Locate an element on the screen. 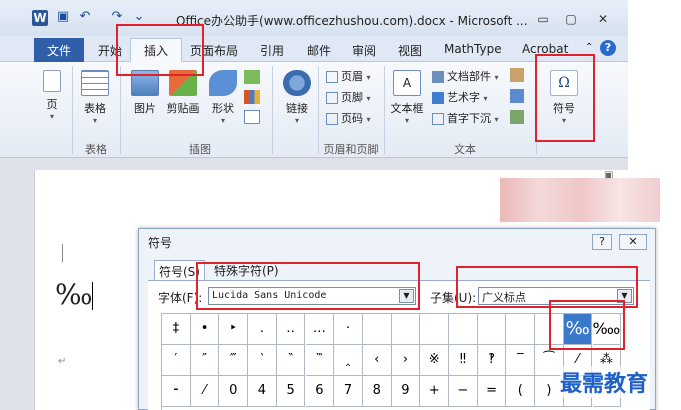 The width and height of the screenshot is (681, 410). signature-line-icon is located at coordinates (517, 75).